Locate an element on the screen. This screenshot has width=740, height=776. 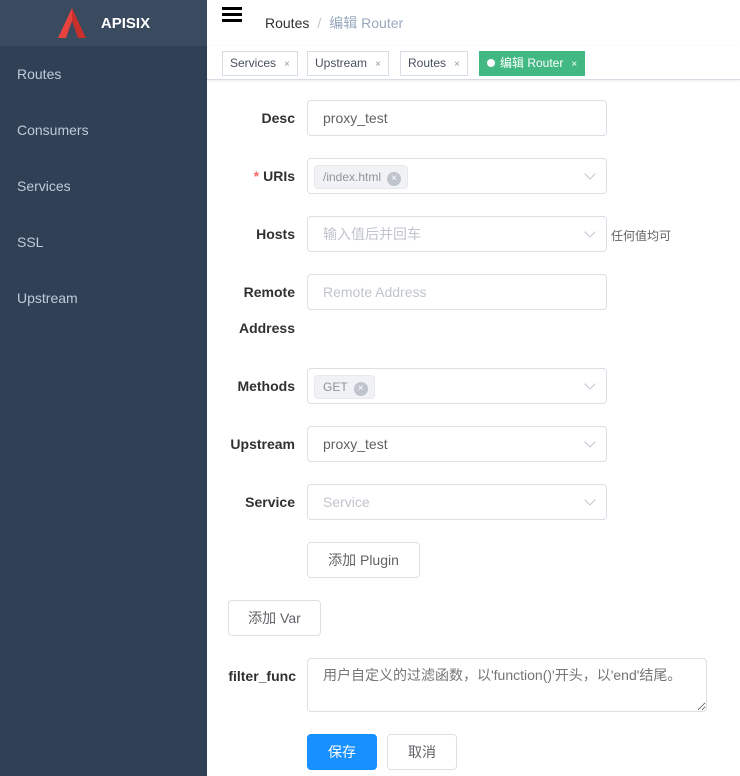
filter-func-label: filter_func is located at coordinates (262, 676).